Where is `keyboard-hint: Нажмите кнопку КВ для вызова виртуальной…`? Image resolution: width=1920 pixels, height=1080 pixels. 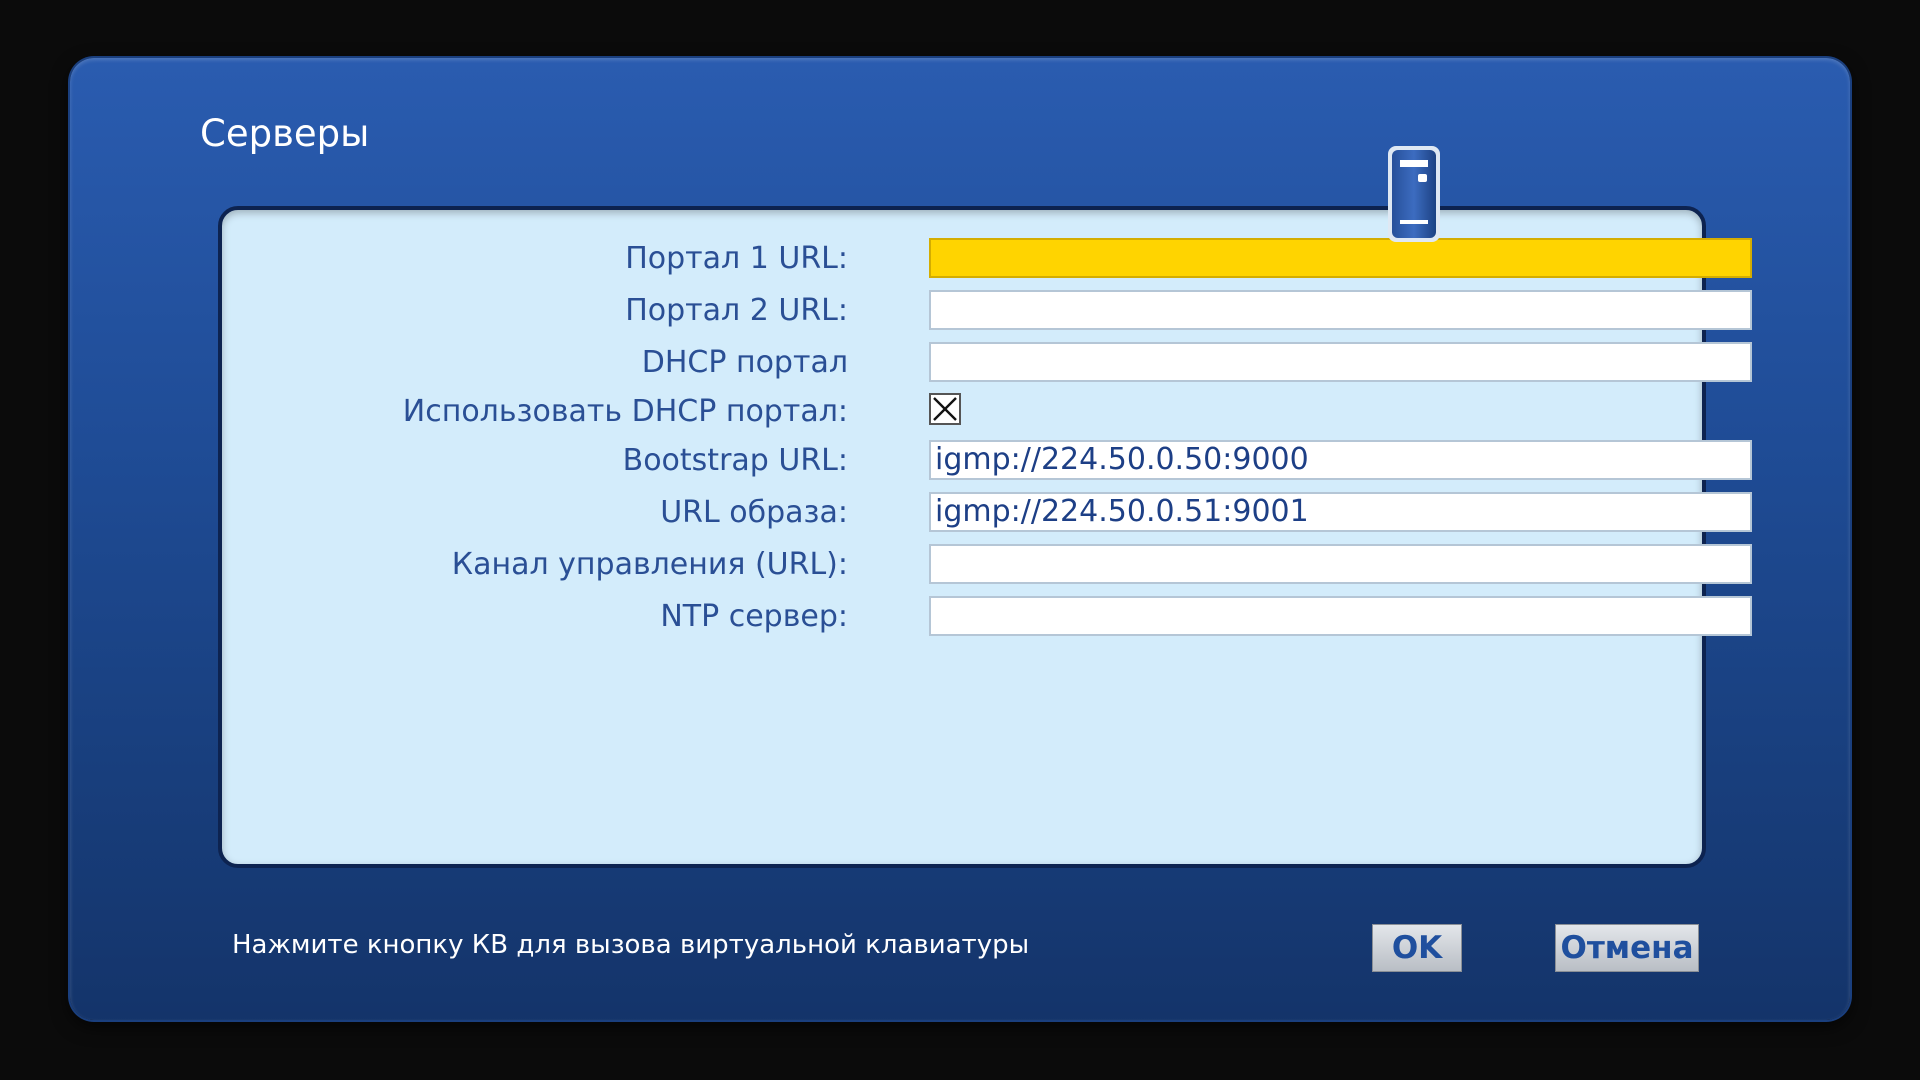
keyboard-hint: Нажмите кнопку КВ для вызова виртуальной… is located at coordinates (631, 945).